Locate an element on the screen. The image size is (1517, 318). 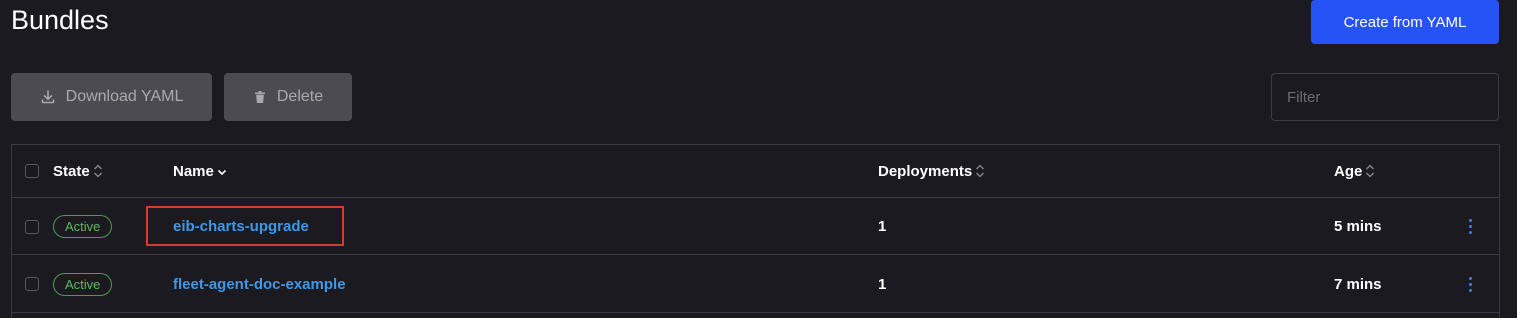
column-header-label: Deployments is located at coordinates (925, 171).